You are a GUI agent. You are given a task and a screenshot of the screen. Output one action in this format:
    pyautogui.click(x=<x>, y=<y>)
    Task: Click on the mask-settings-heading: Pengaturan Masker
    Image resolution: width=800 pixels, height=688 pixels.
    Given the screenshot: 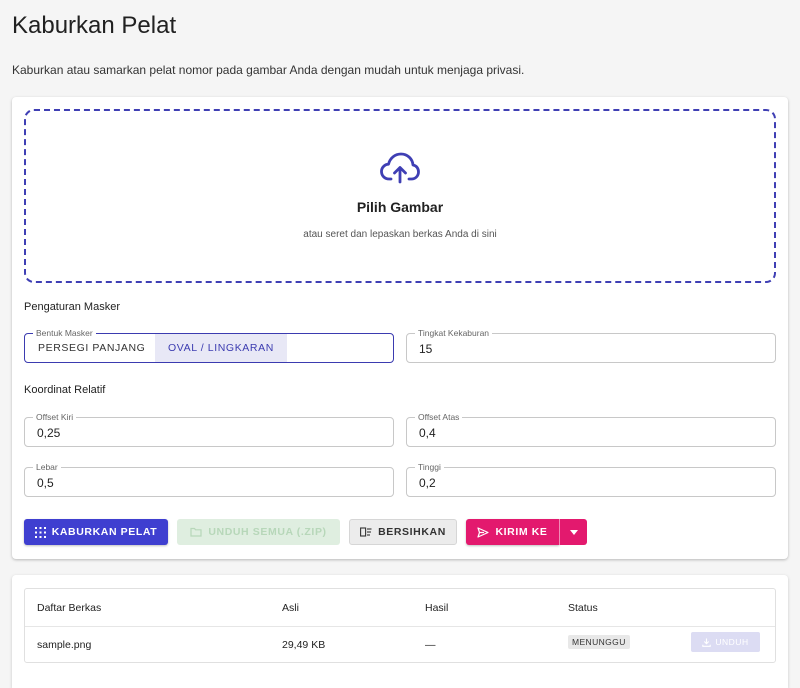 What is the action you would take?
    pyautogui.click(x=72, y=307)
    